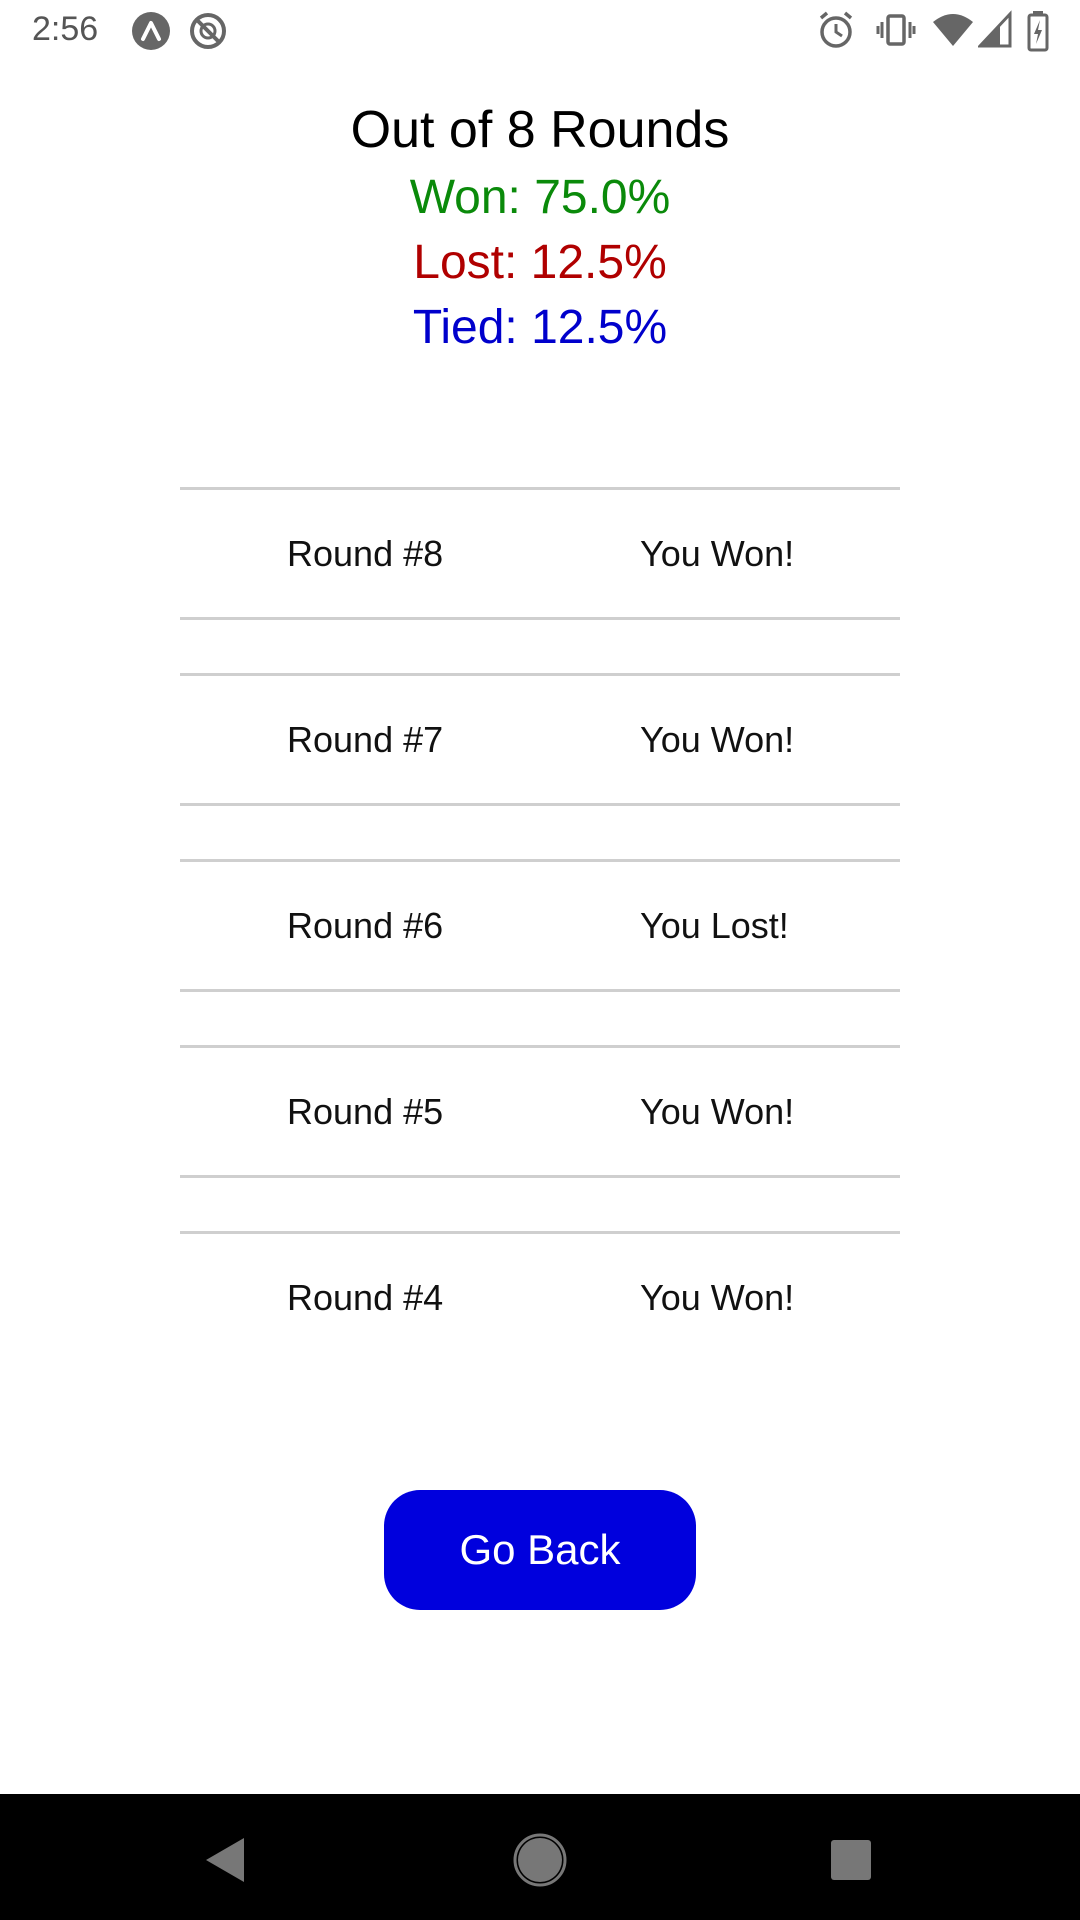 Image resolution: width=1080 pixels, height=1920 pixels. Describe the element at coordinates (1038, 31) in the screenshot. I see `battery-charging-icon` at that location.